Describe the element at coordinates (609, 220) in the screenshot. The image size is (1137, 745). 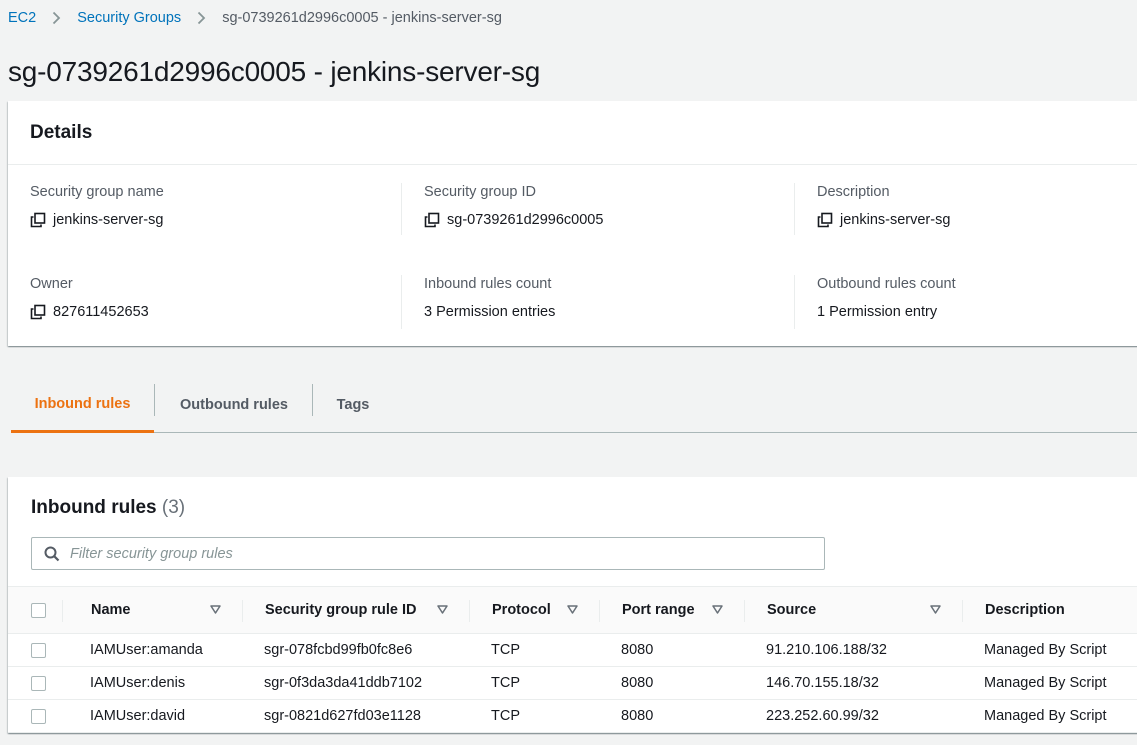
I see `detail-value: sg-0739261d2996c0005` at that location.